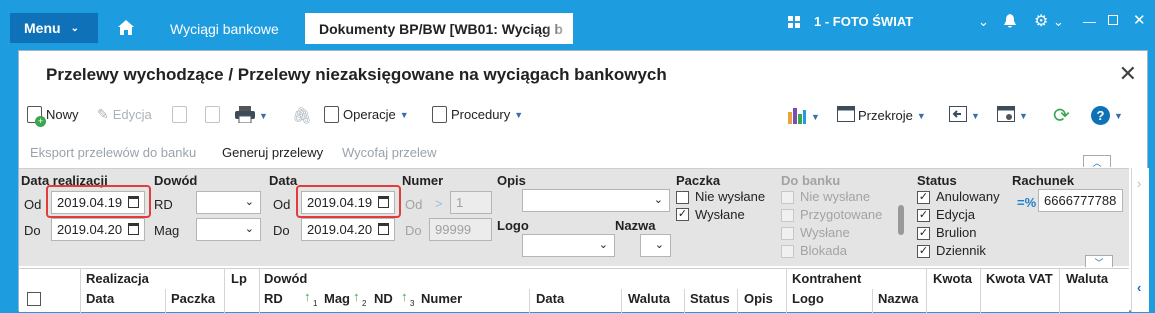 The height and width of the screenshot is (313, 1155). What do you see at coordinates (881, 115) in the screenshot?
I see `cross-sections-button: Przekroje ▼` at bounding box center [881, 115].